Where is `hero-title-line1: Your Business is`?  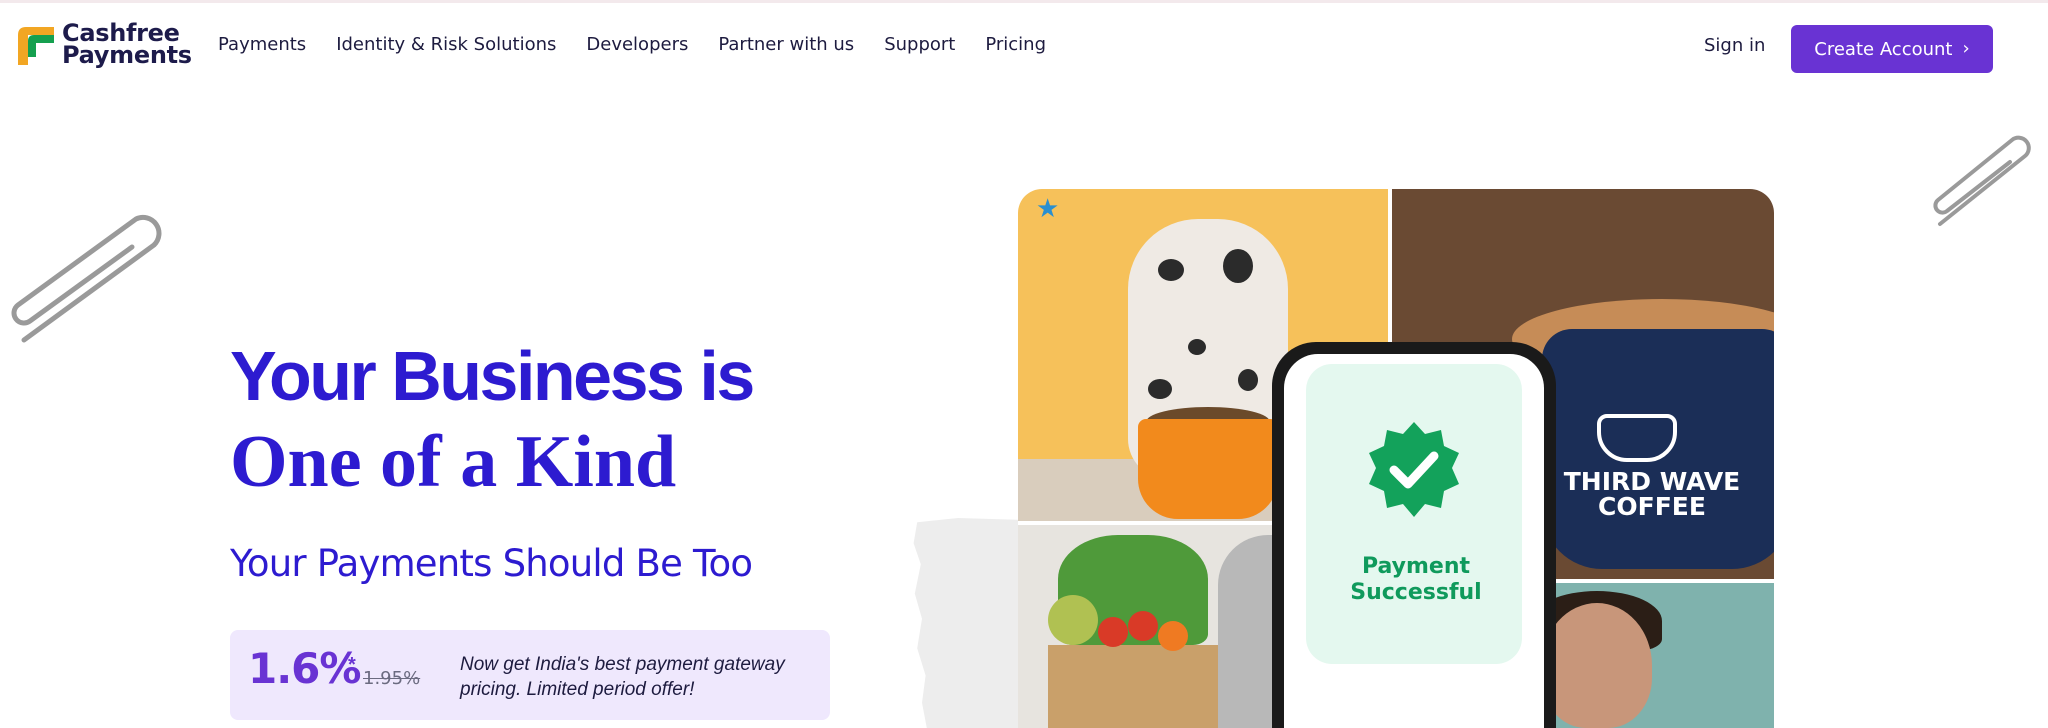 hero-title-line1: Your Business is is located at coordinates (492, 376).